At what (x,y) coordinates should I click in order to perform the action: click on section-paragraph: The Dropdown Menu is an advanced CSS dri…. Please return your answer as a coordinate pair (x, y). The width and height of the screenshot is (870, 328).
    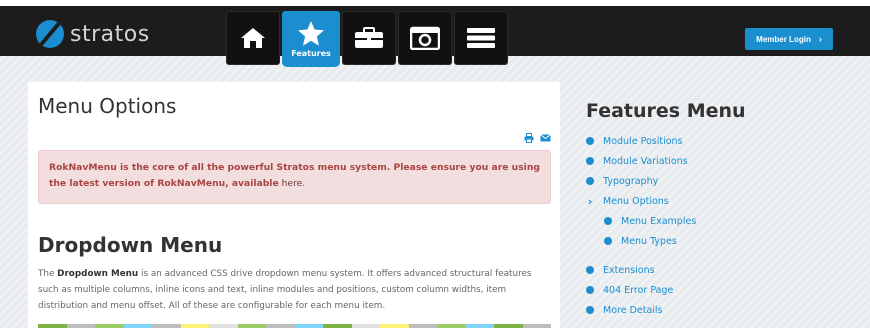
    Looking at the image, I should click on (293, 290).